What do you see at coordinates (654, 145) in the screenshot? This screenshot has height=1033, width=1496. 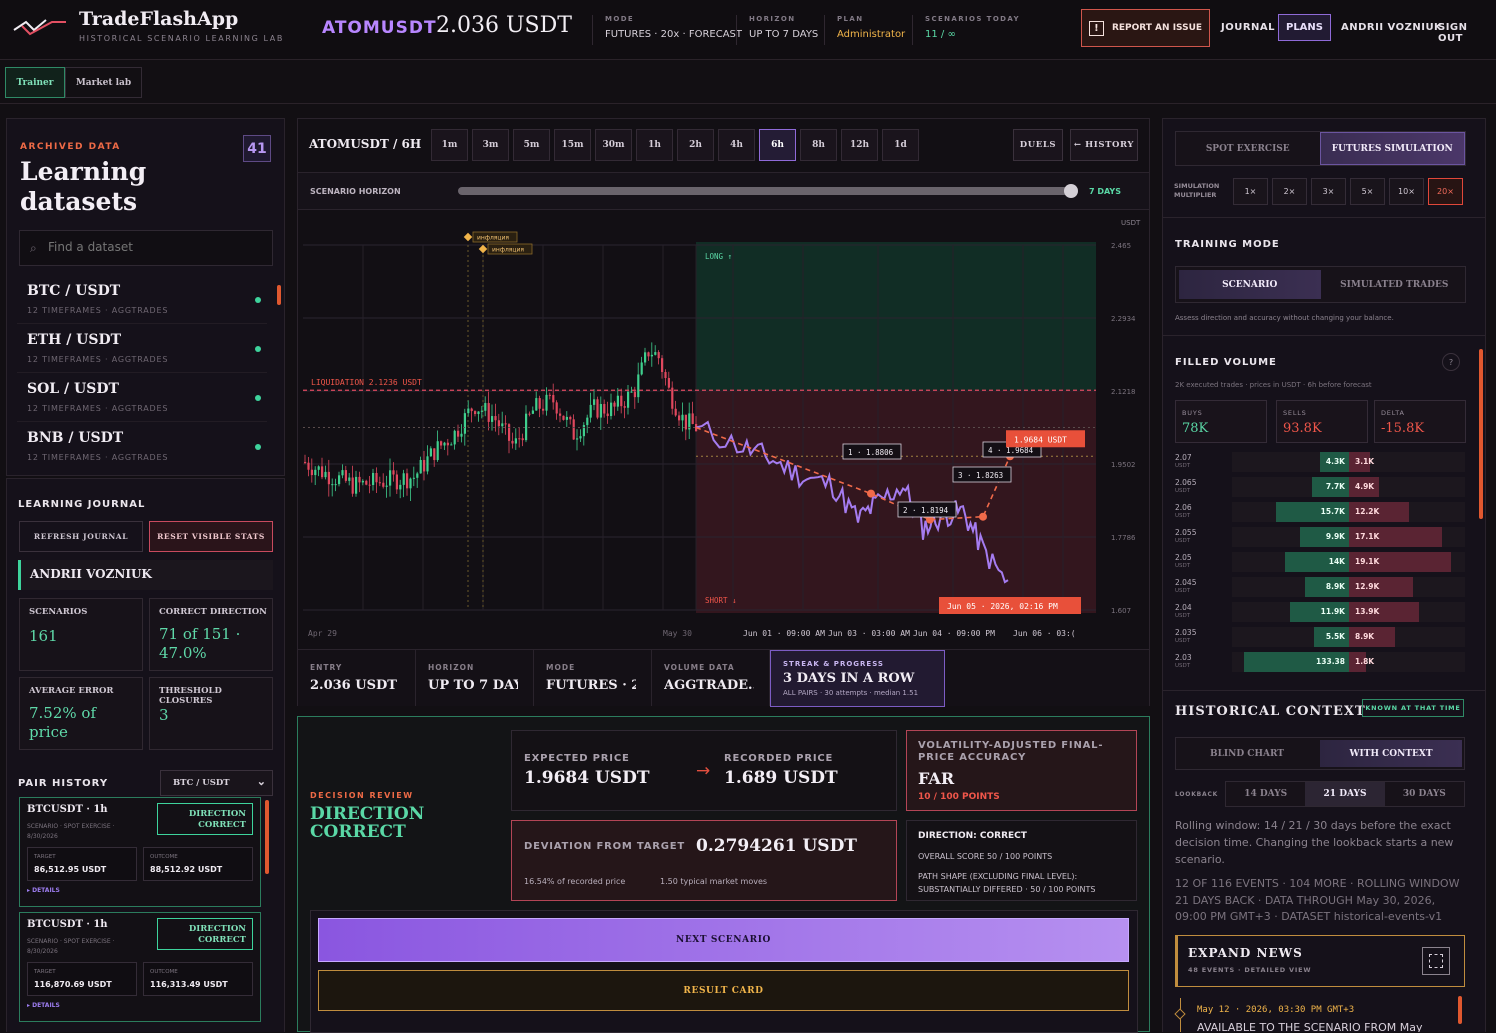 I see `timeframe-1h: 1h` at bounding box center [654, 145].